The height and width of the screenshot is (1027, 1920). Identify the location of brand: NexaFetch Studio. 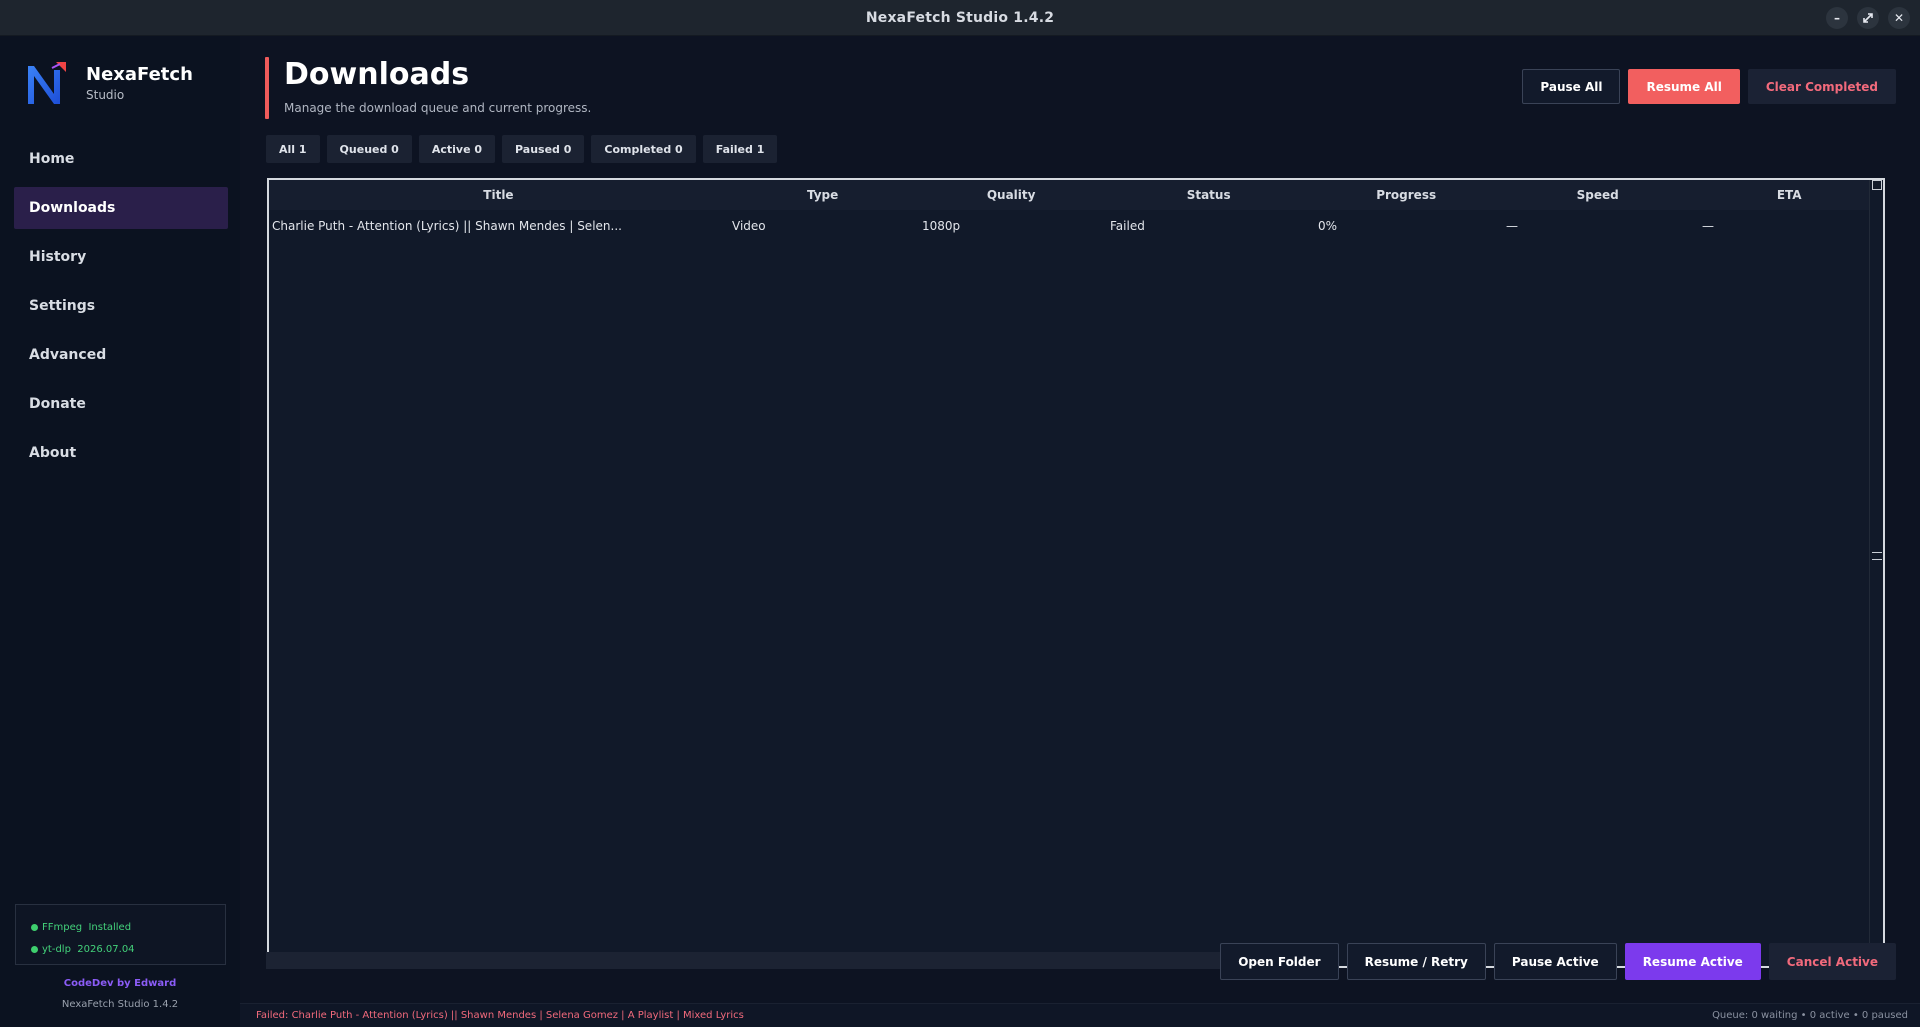
(109, 83).